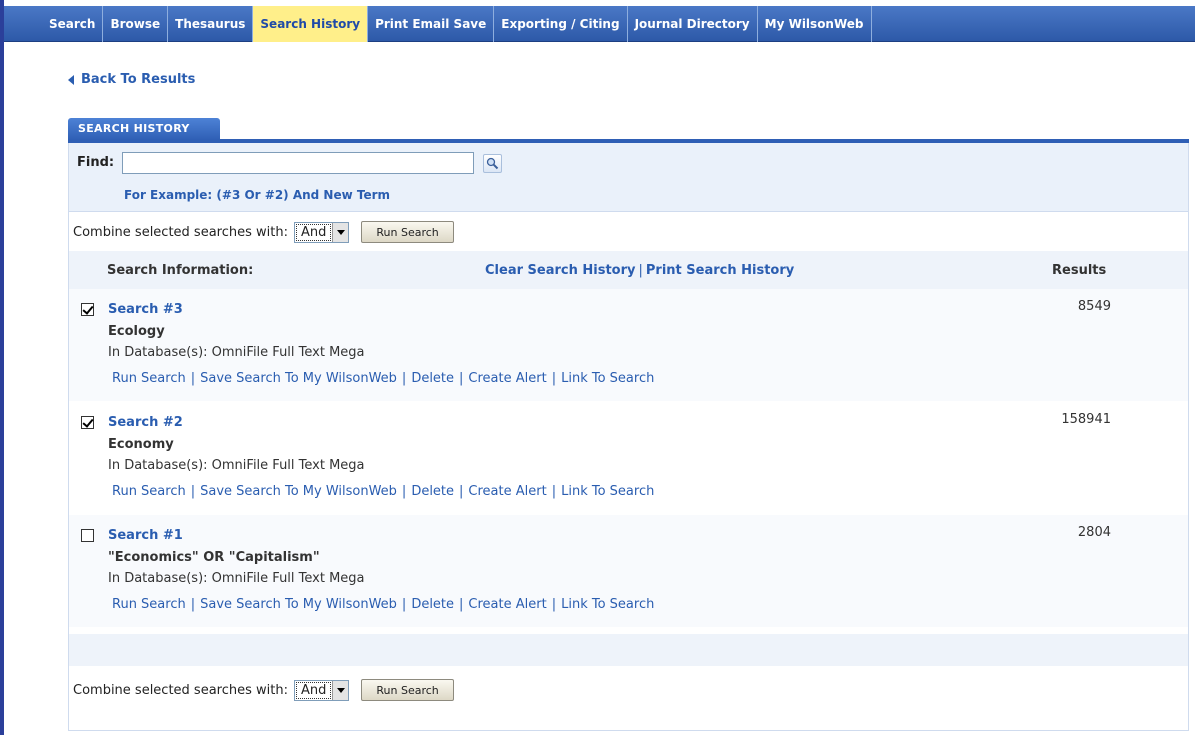  I want to click on tab-thesaurus: Thesaurus, so click(211, 24).